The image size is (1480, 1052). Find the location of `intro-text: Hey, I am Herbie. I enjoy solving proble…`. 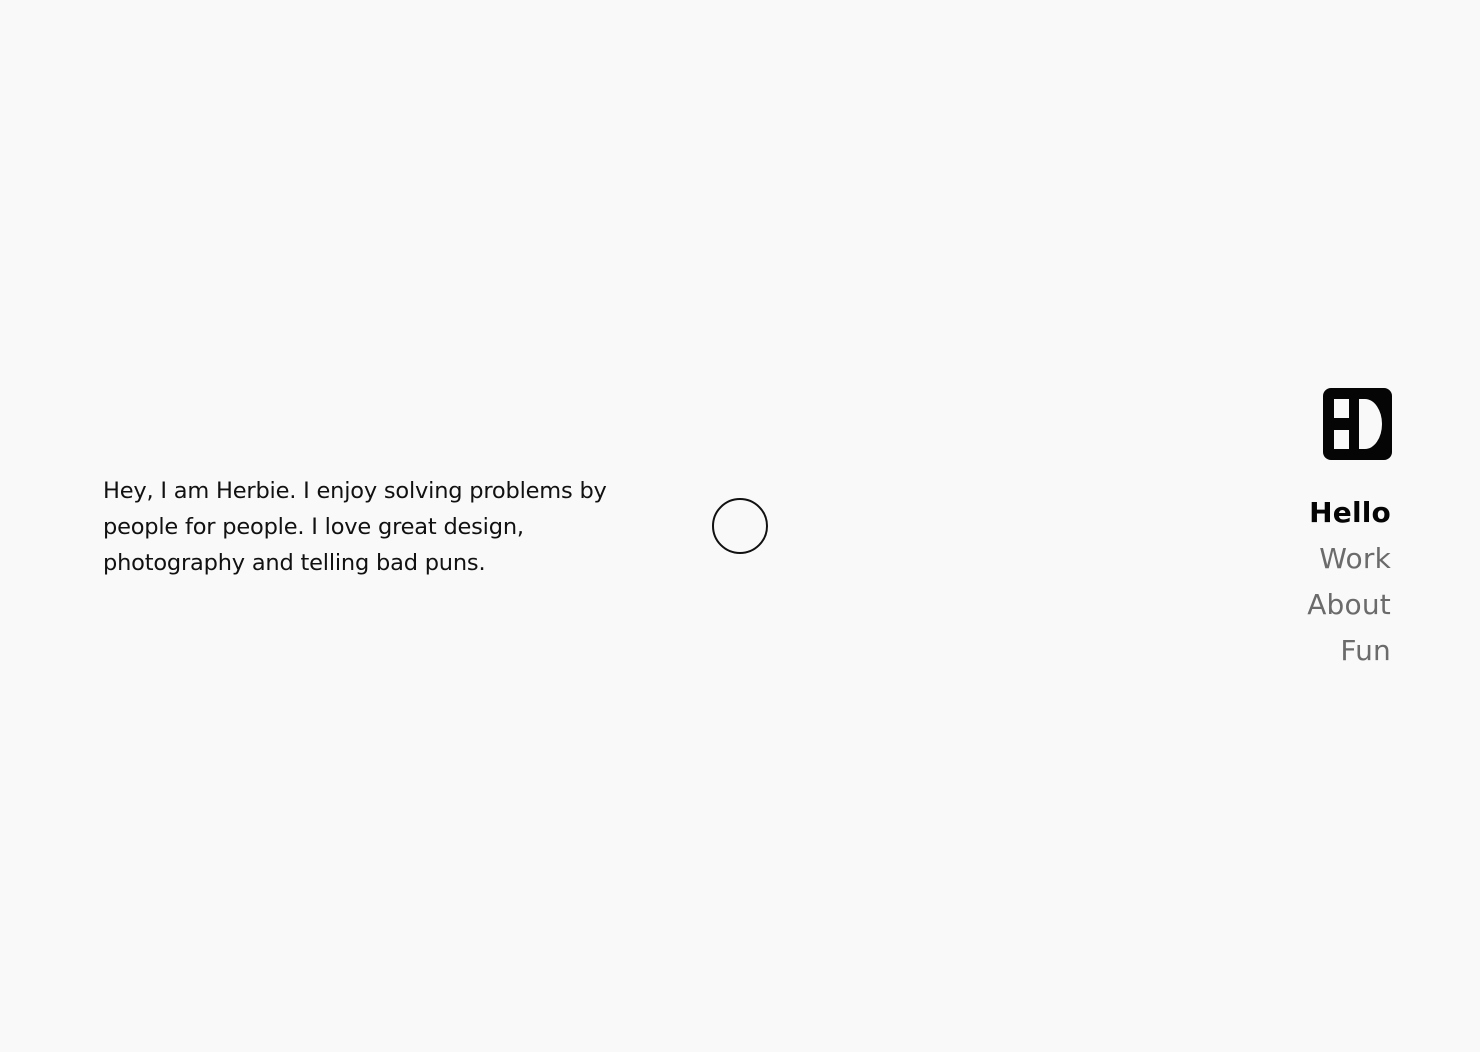

intro-text: Hey, I am Herbie. I enjoy solving proble… is located at coordinates (355, 527).